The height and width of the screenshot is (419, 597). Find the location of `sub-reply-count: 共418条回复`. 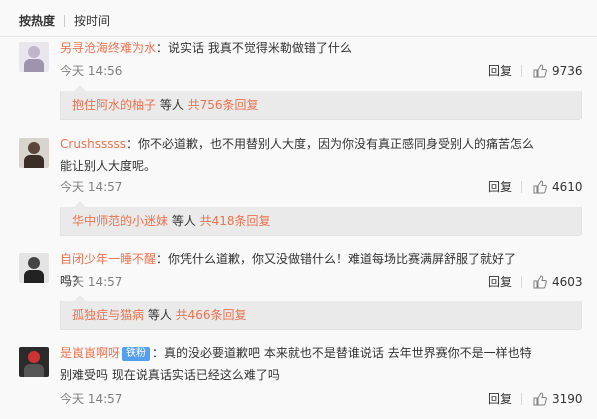

sub-reply-count: 共418条回复 is located at coordinates (235, 221).